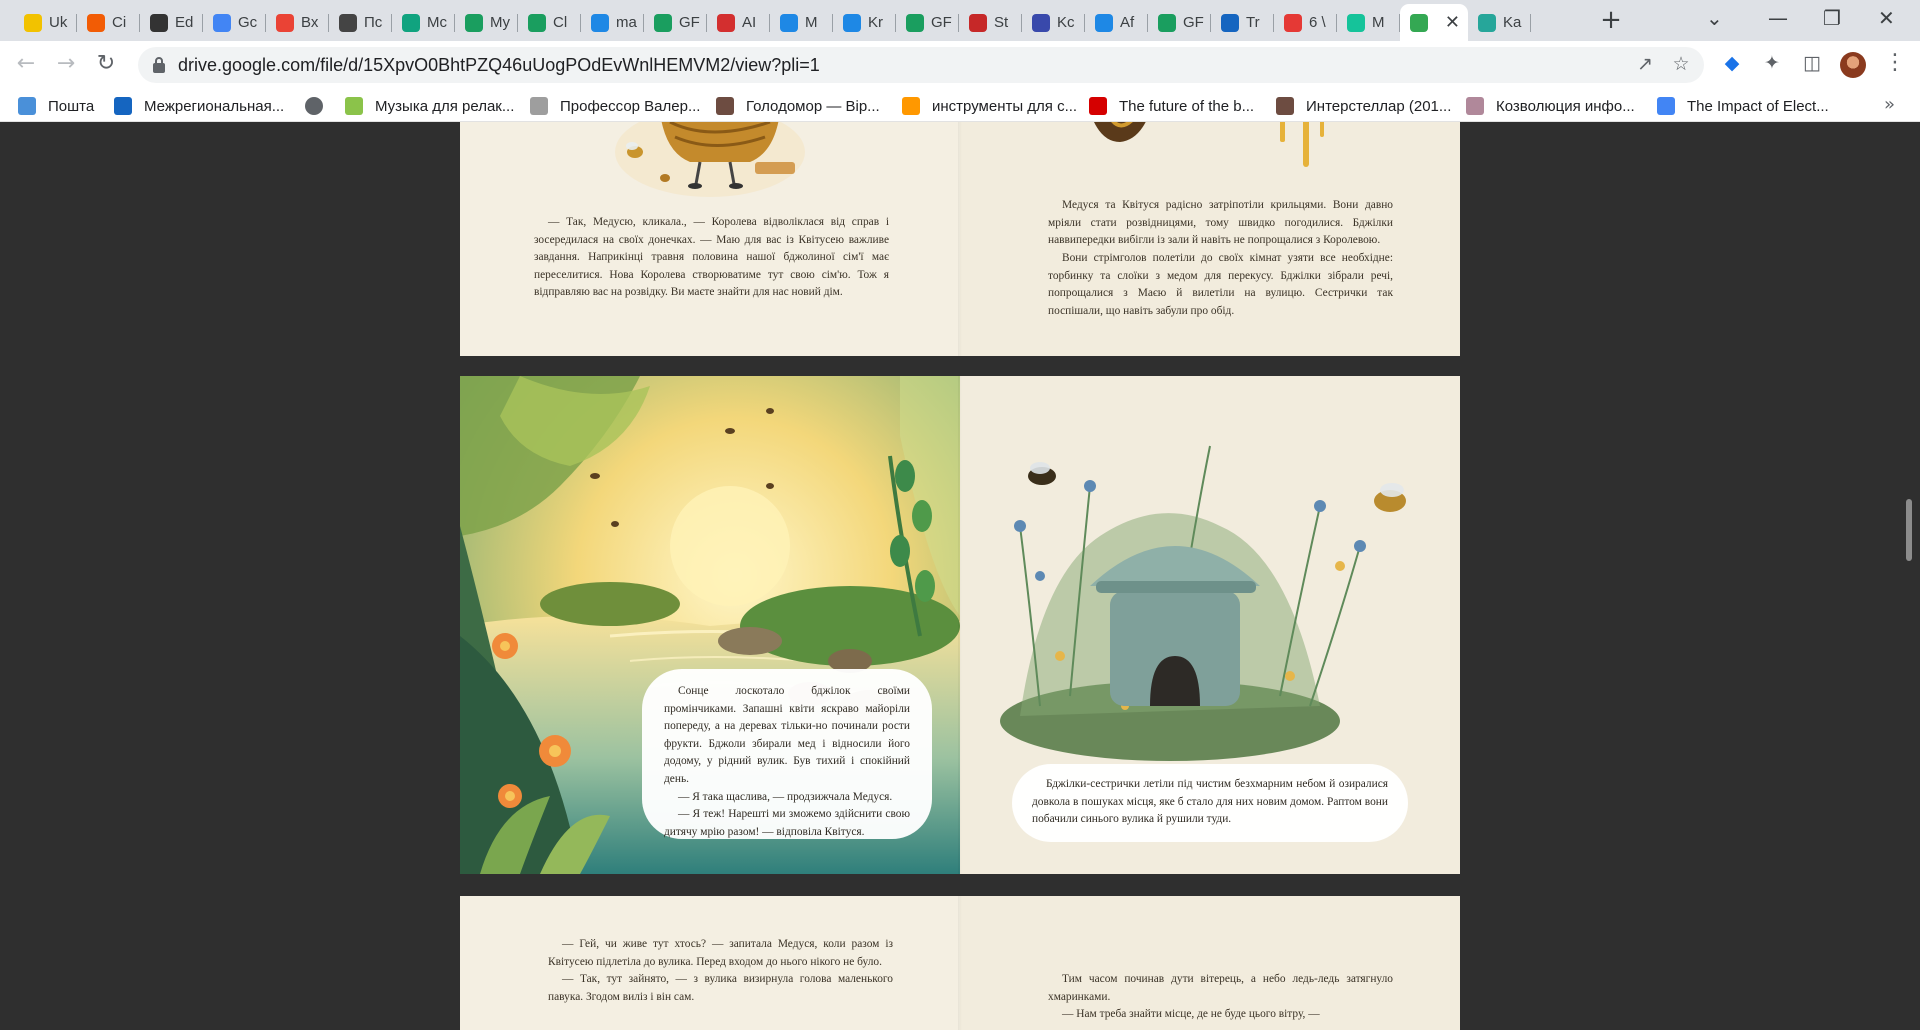  I want to click on page-icon, so click(539, 106).